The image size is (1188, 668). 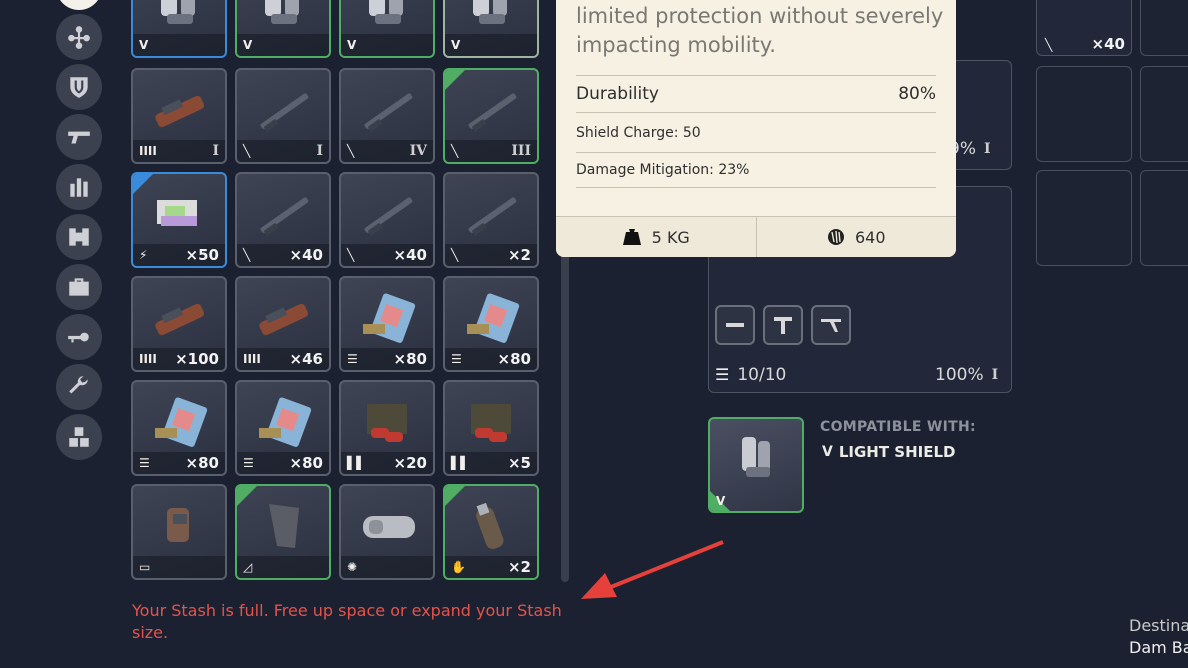 I want to click on mod-slot-grip, so click(x=783, y=325).